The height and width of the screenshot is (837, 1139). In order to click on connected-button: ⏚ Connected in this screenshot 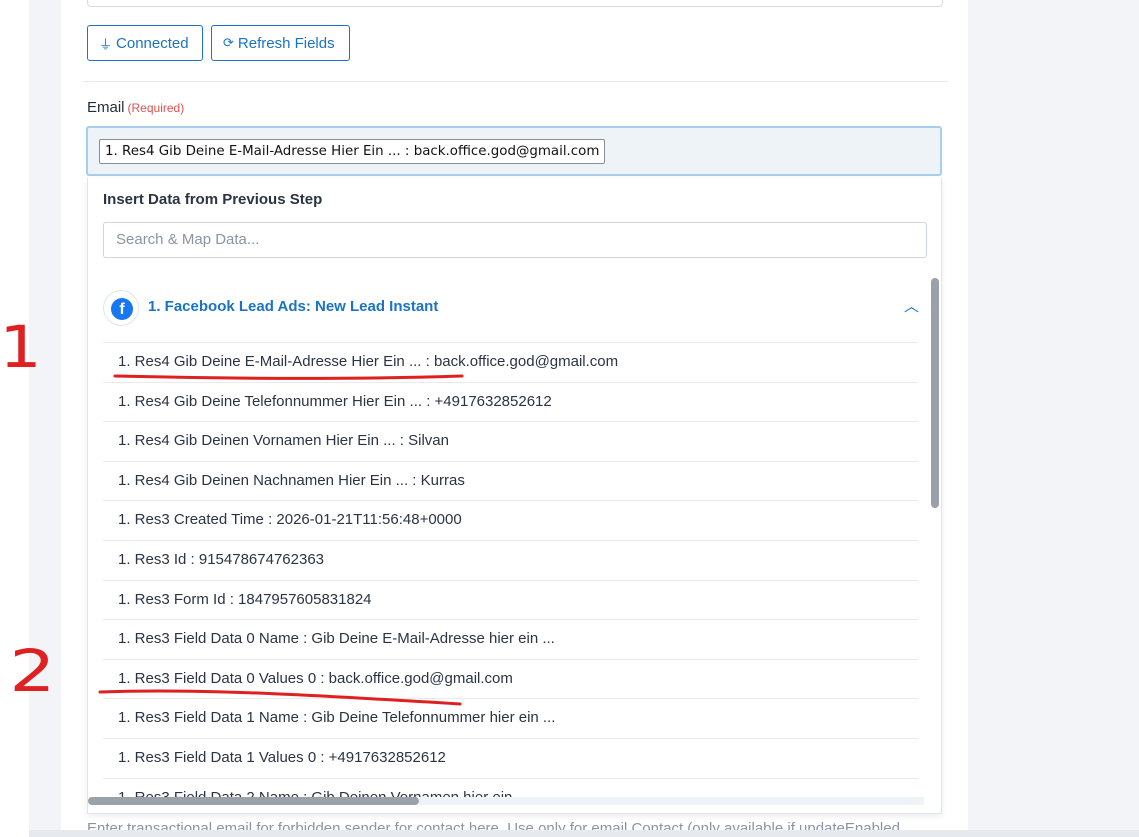, I will do `click(145, 43)`.